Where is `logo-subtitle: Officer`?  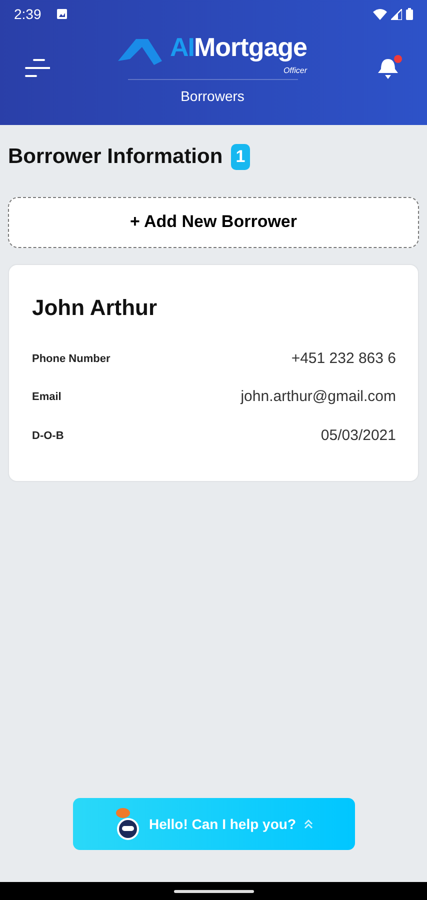
logo-subtitle: Officer is located at coordinates (295, 71).